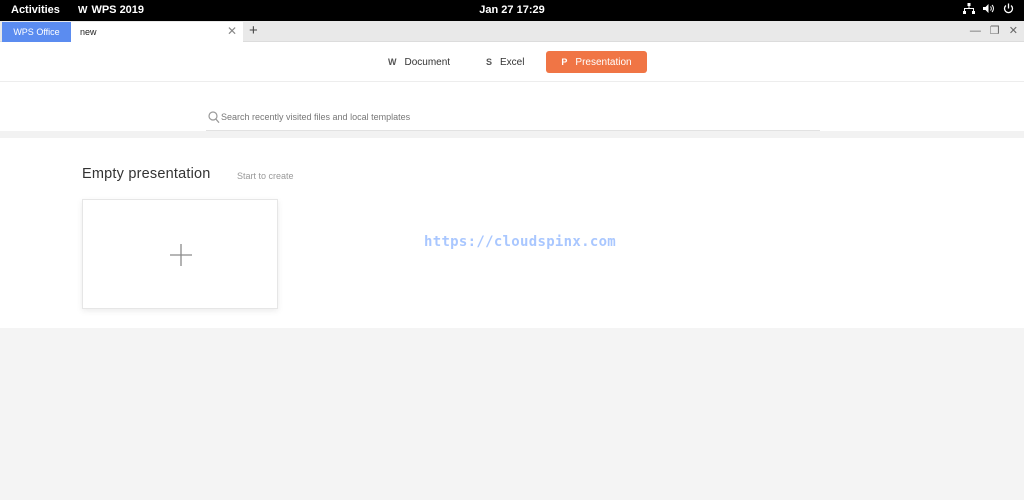 Image resolution: width=1024 pixels, height=500 pixels. I want to click on search-icon, so click(214, 120).